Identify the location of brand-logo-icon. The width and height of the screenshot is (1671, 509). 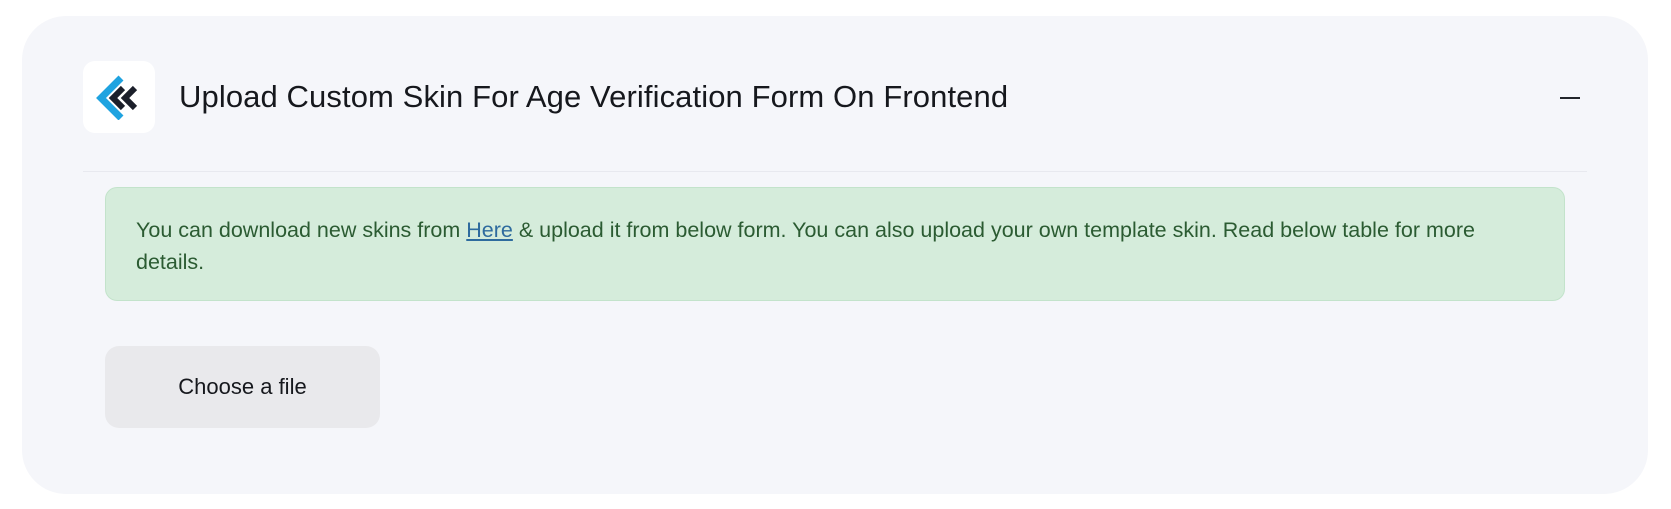
(117, 97).